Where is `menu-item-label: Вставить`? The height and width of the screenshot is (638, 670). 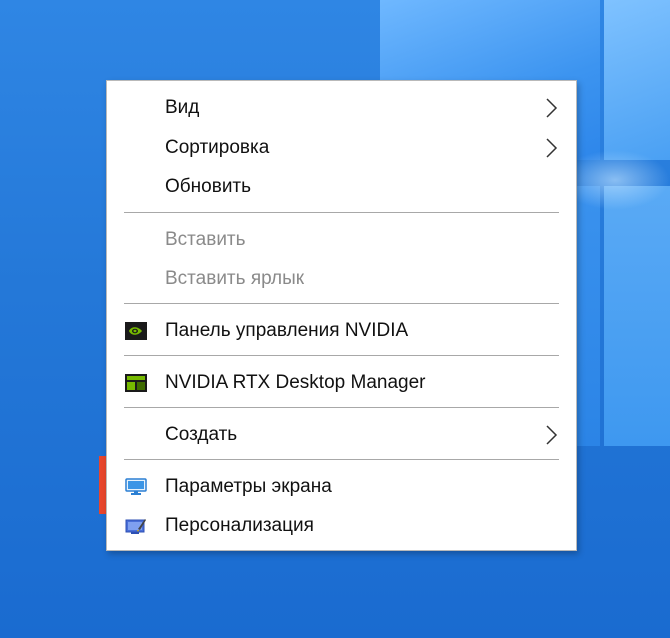
menu-item-label: Вставить is located at coordinates (205, 239).